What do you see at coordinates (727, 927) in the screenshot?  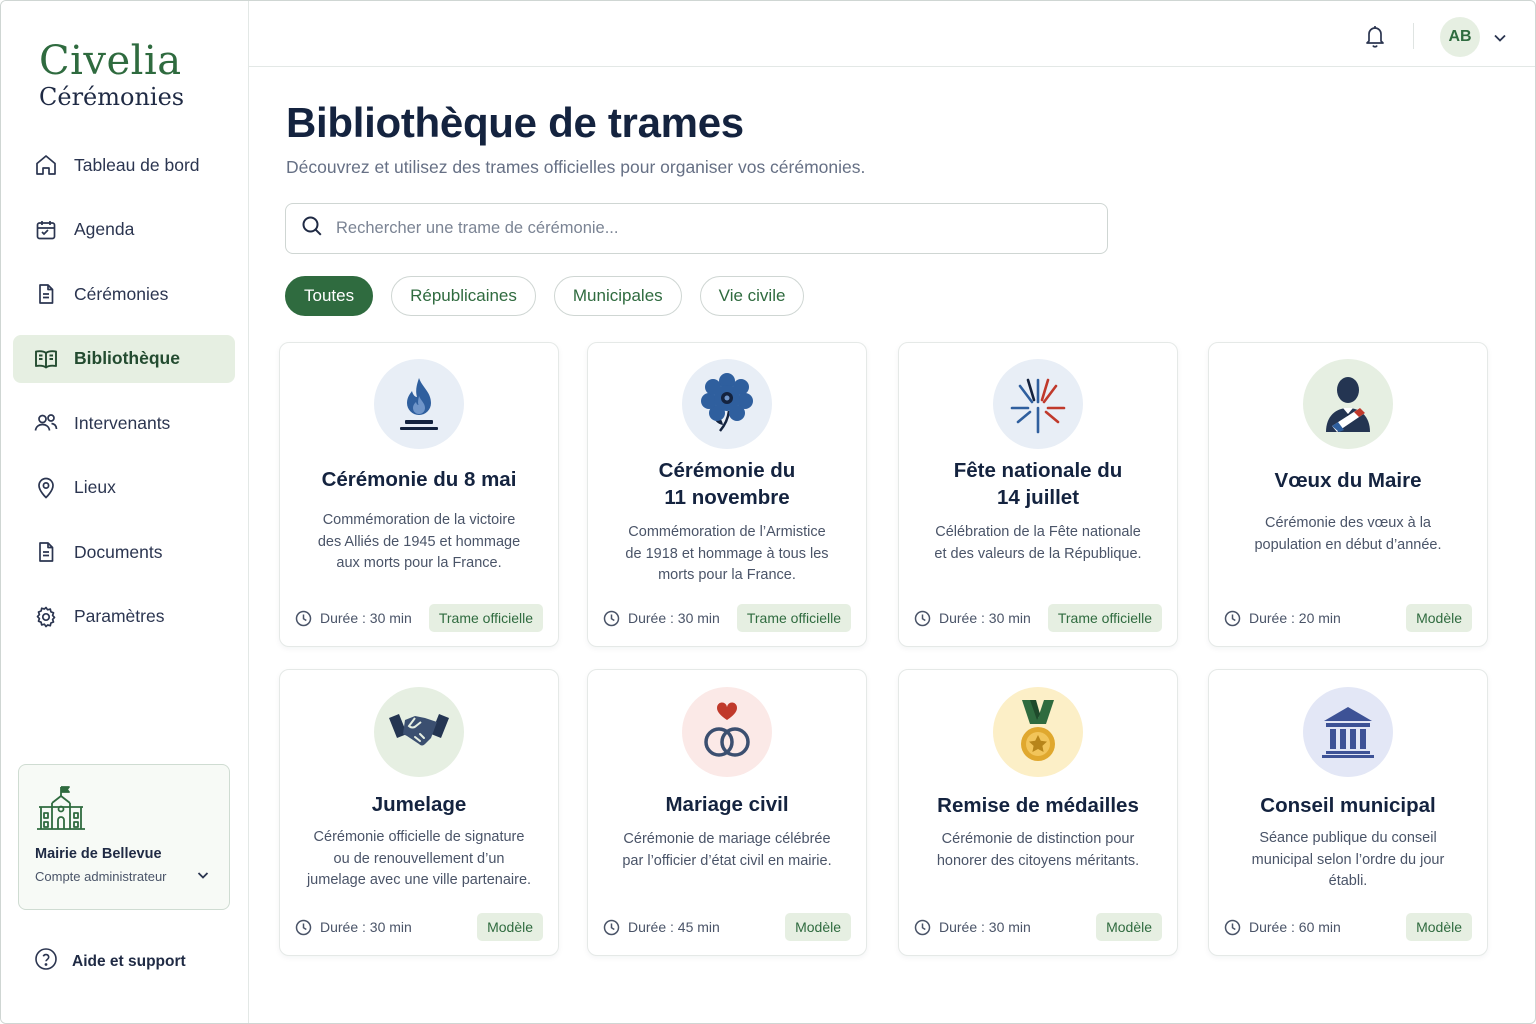 I see `card-footer: Durée : 45 min Modèle` at bounding box center [727, 927].